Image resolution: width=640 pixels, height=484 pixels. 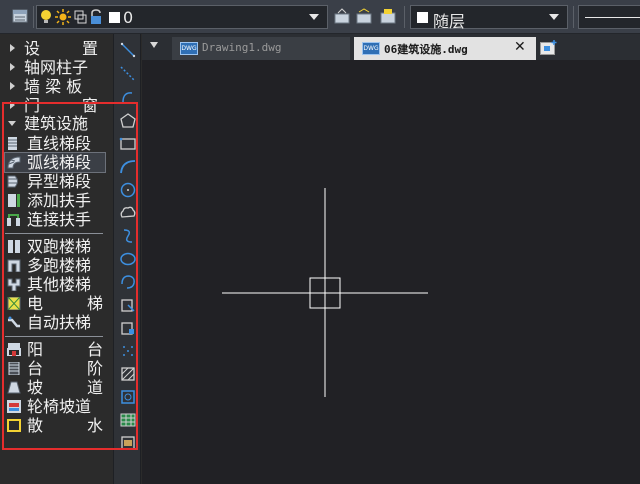 I want to click on rectangle-icon, so click(x=128, y=144).